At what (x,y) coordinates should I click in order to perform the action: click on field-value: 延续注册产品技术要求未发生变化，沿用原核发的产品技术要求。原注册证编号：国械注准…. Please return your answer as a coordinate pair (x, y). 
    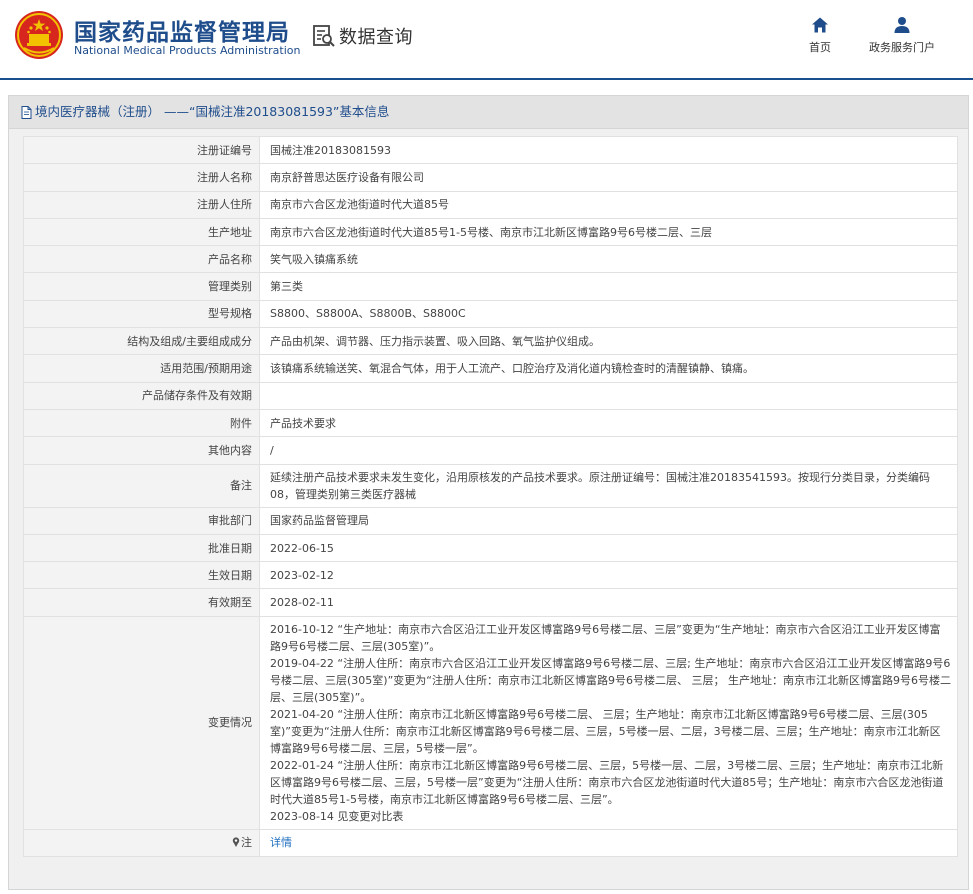
    Looking at the image, I should click on (608, 485).